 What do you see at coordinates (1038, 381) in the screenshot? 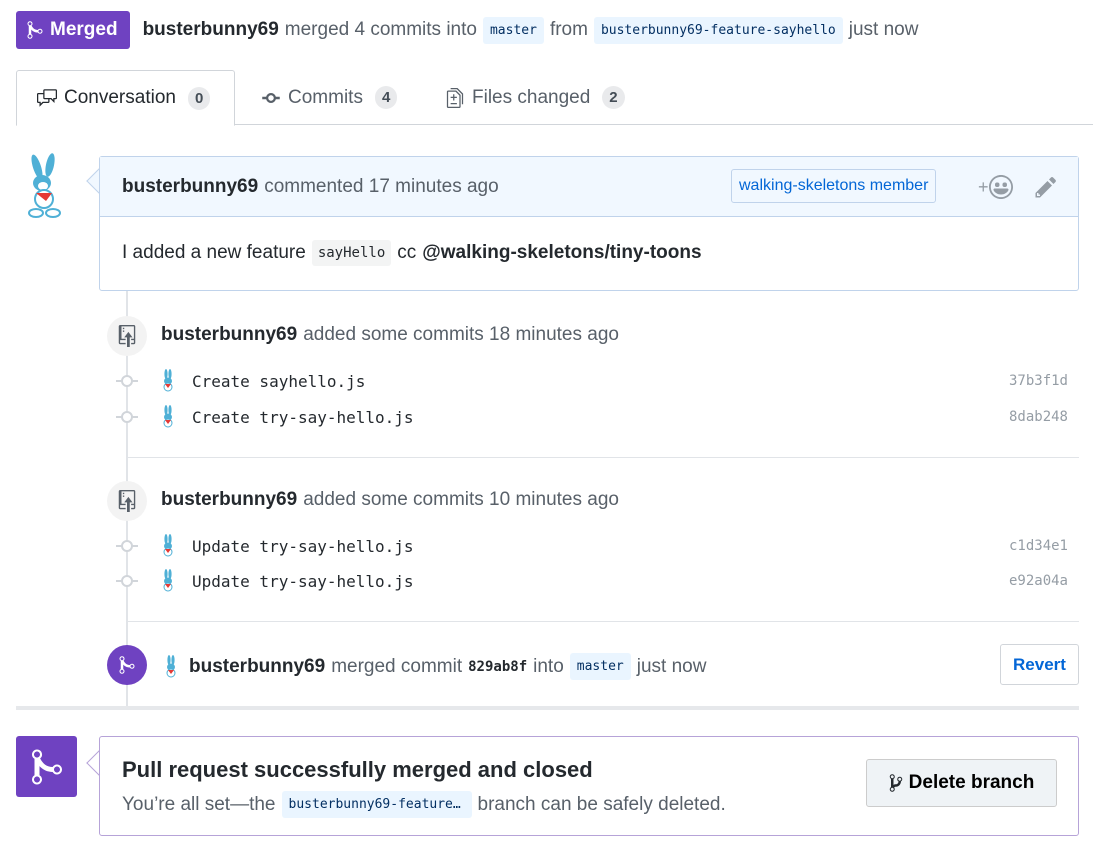
I see `commit-sha: 37b3f1d` at bounding box center [1038, 381].